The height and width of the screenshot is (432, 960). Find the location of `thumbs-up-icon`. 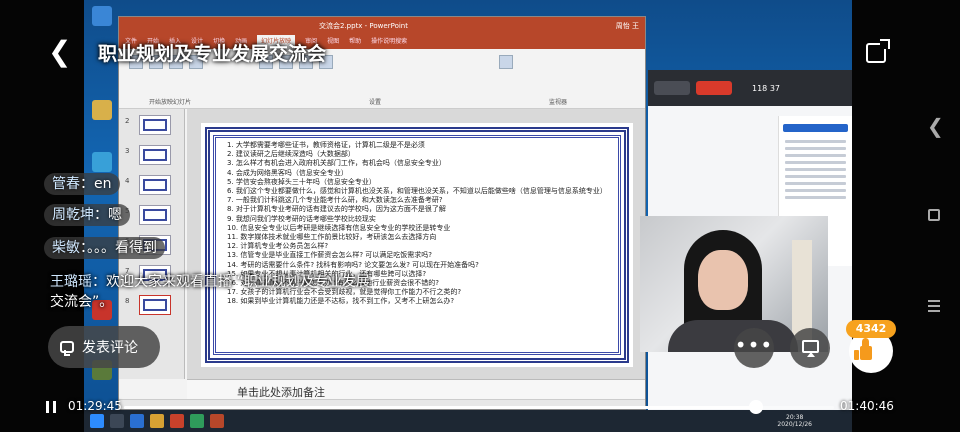

thumbs-up-icon is located at coordinates (863, 349).